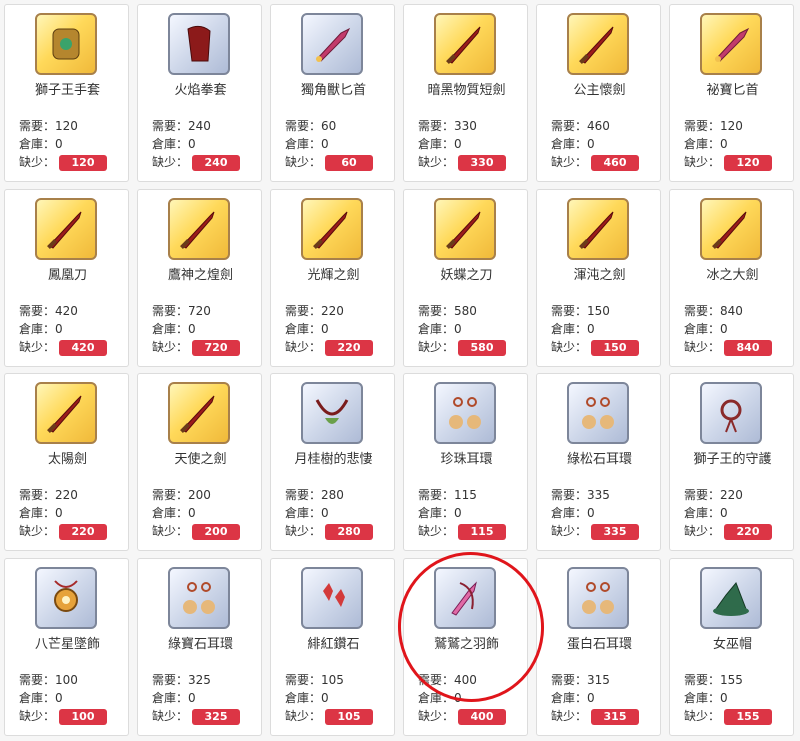 This screenshot has width=800, height=741. I want to click on necklace-icon, so click(332, 413).